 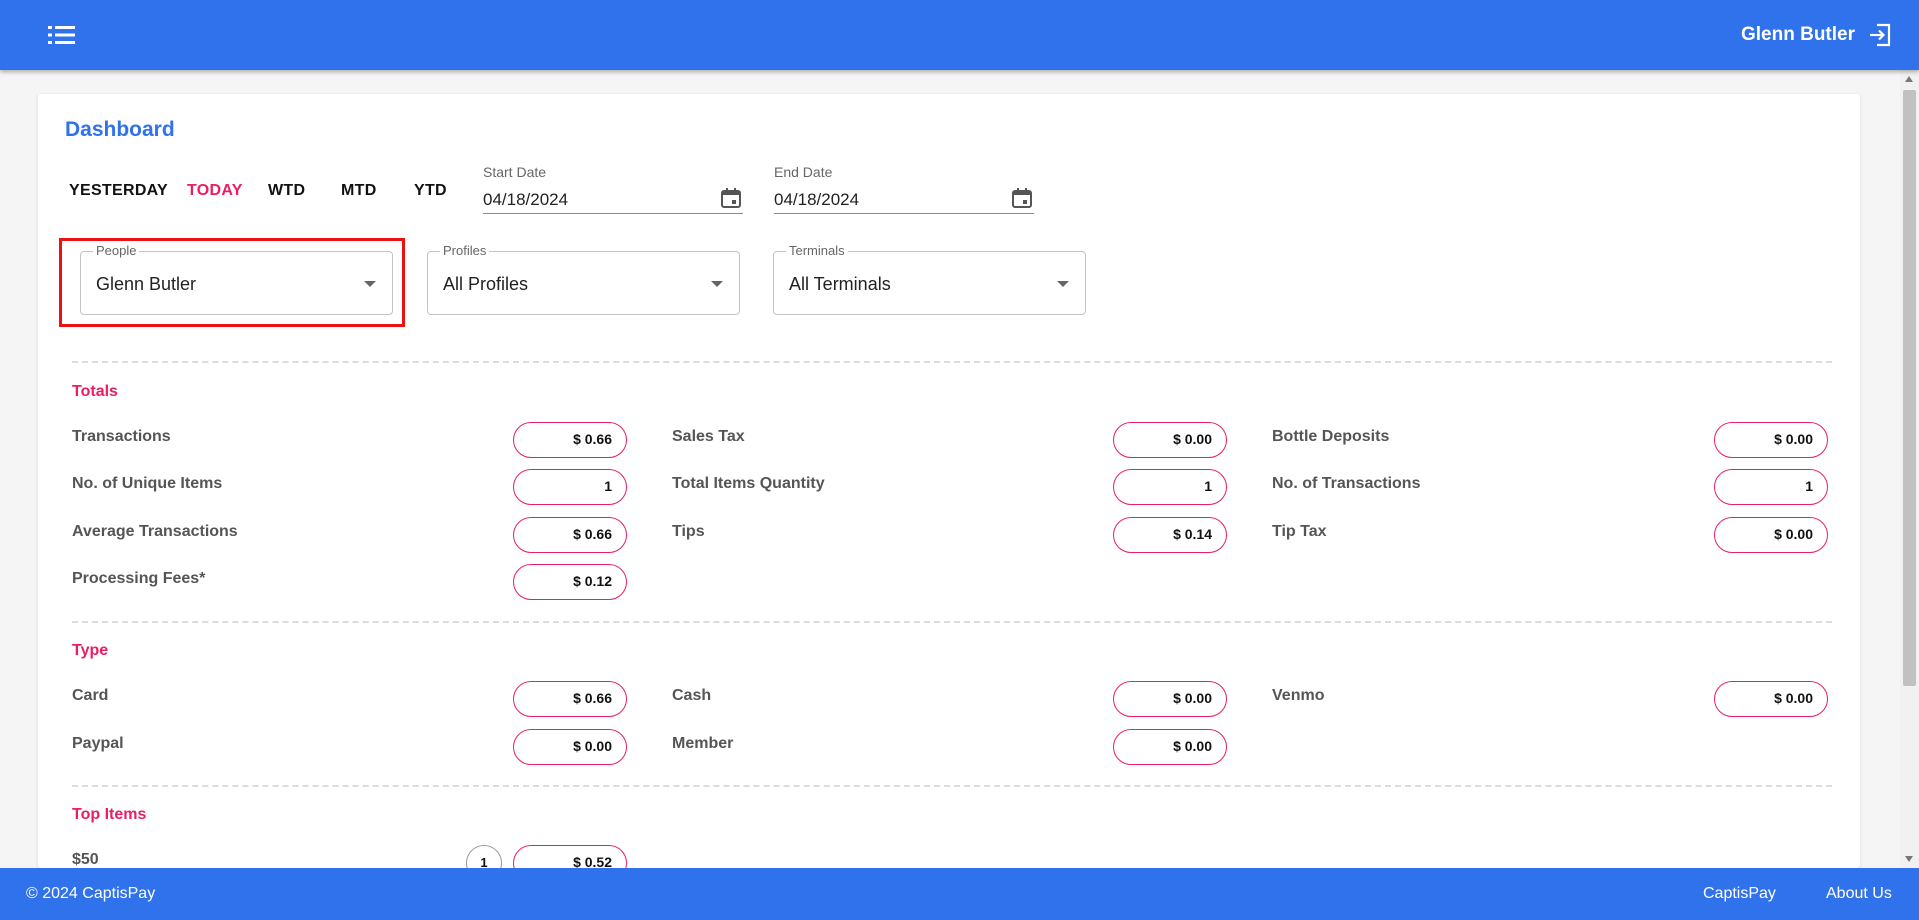 I want to click on user-name: Glenn Butler, so click(x=1797, y=34).